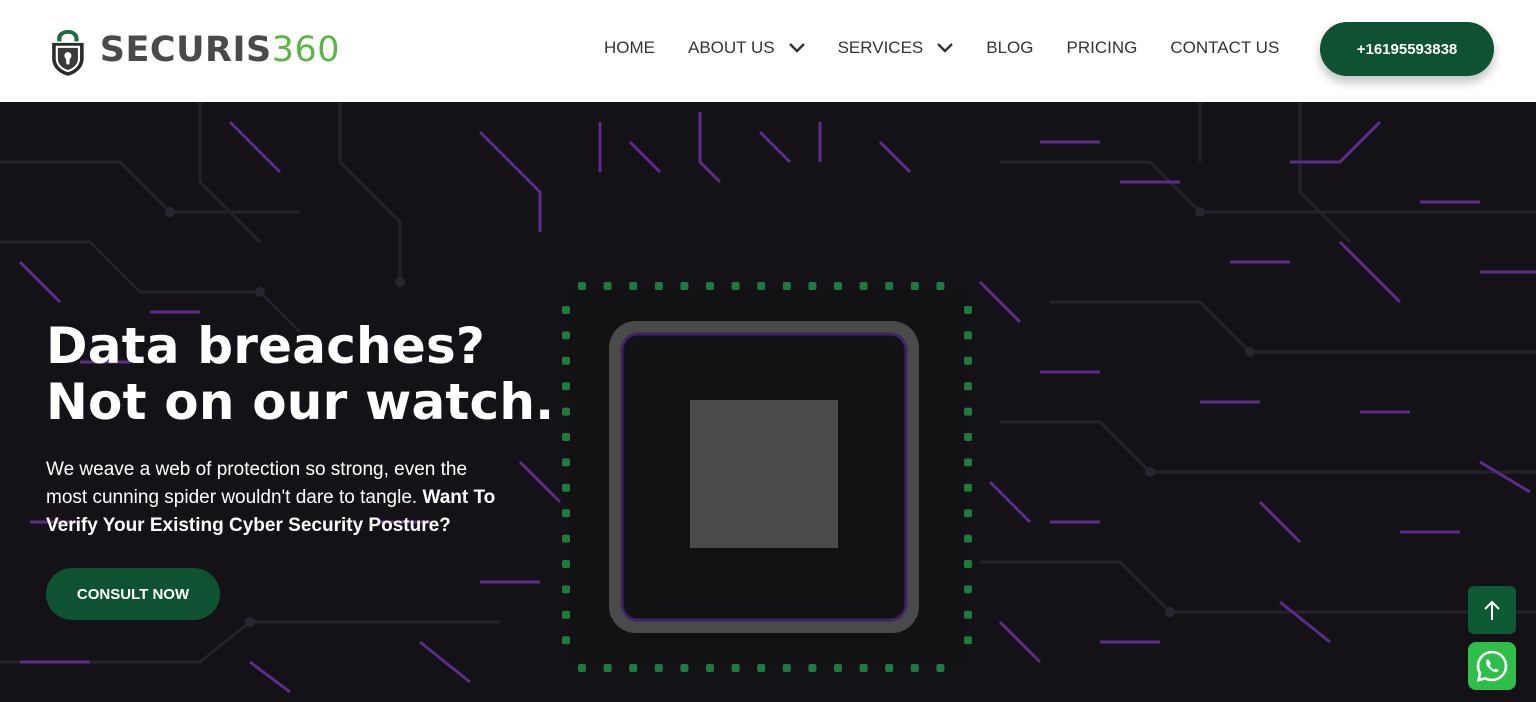  I want to click on nav-services-label: SERVICES, so click(880, 47).